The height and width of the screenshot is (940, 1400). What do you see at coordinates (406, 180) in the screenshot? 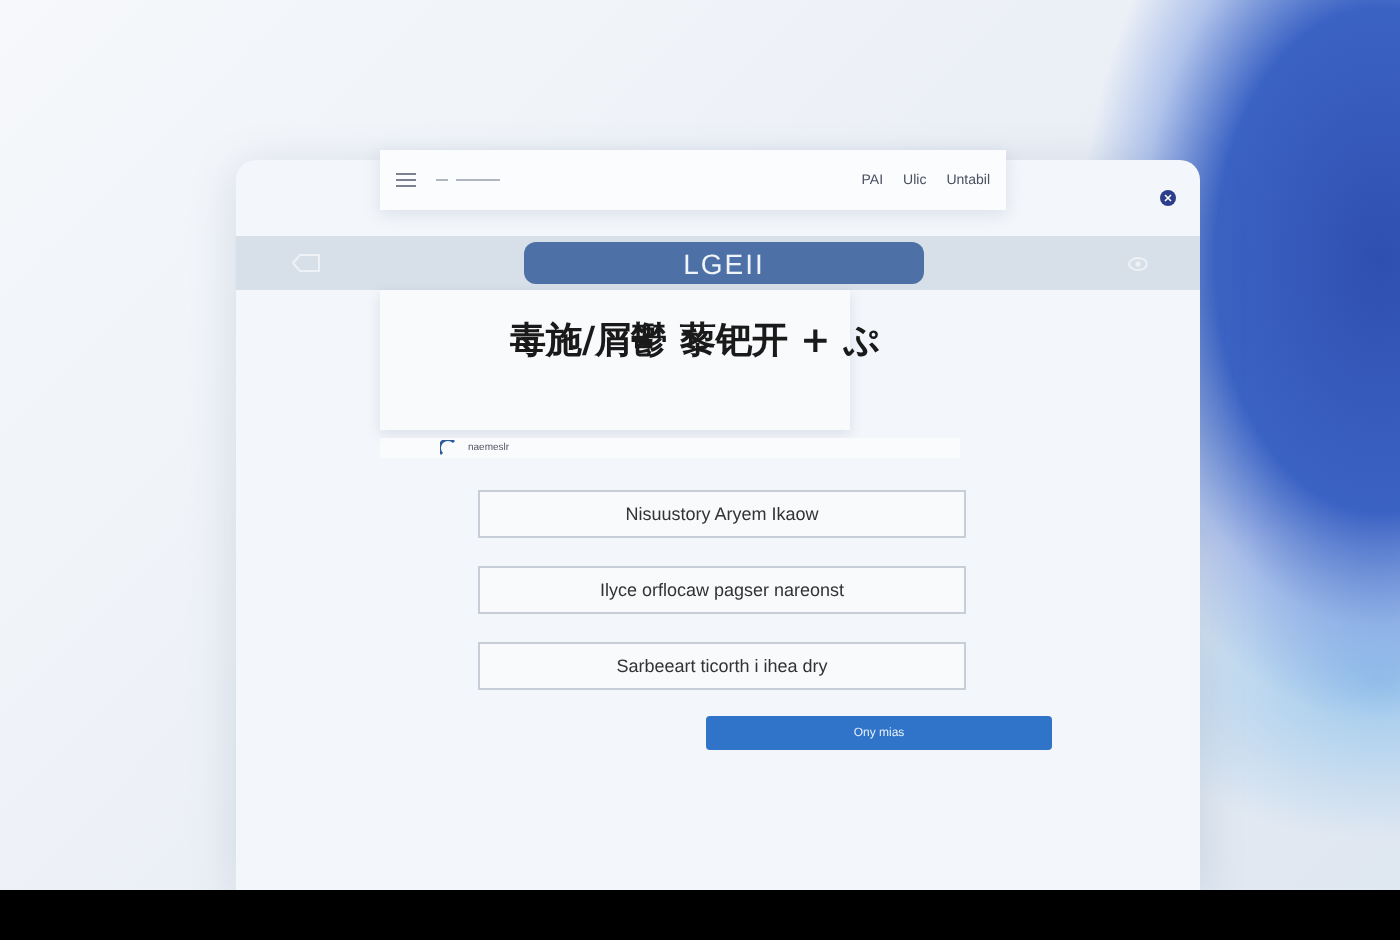
I see `menu-icon` at bounding box center [406, 180].